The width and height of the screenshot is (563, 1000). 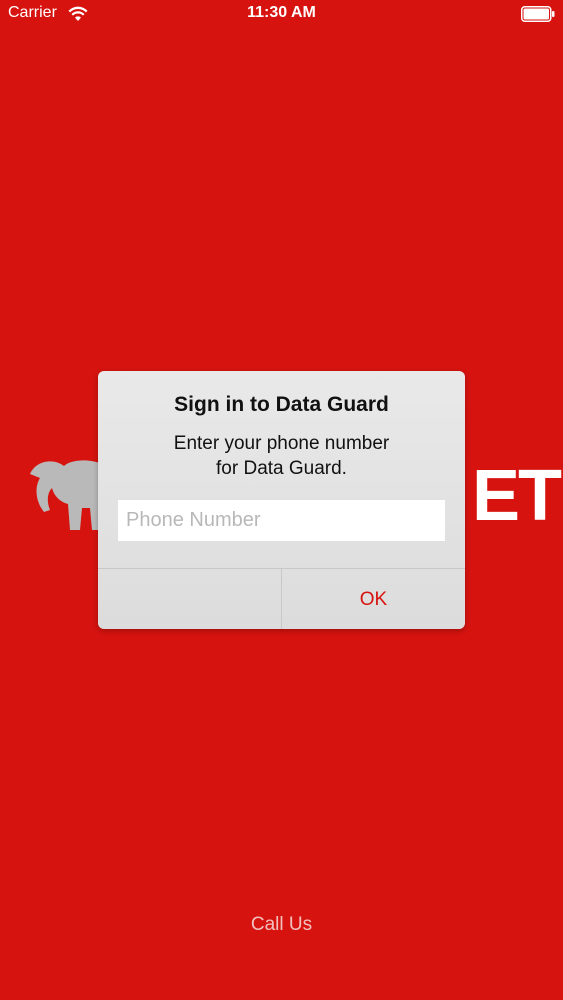 I want to click on alert-button-row: OK, so click(x=281, y=598).